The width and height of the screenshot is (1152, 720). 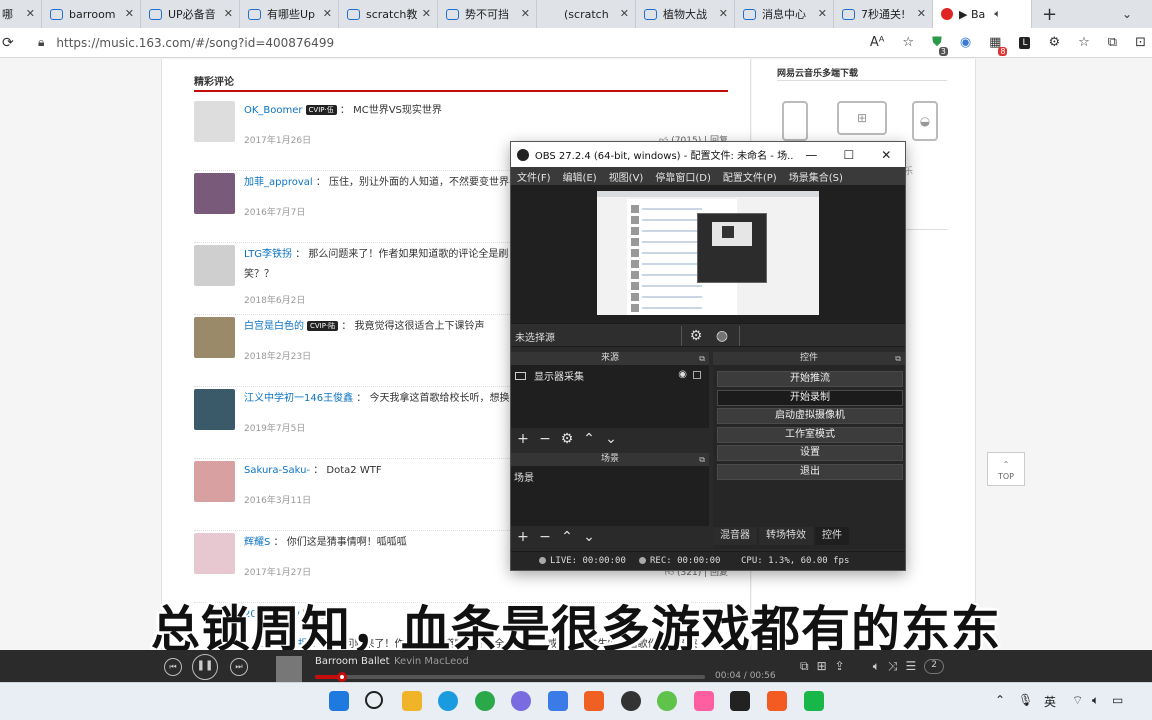 I want to click on song-title: Barroom Ballet, so click(x=352, y=661).